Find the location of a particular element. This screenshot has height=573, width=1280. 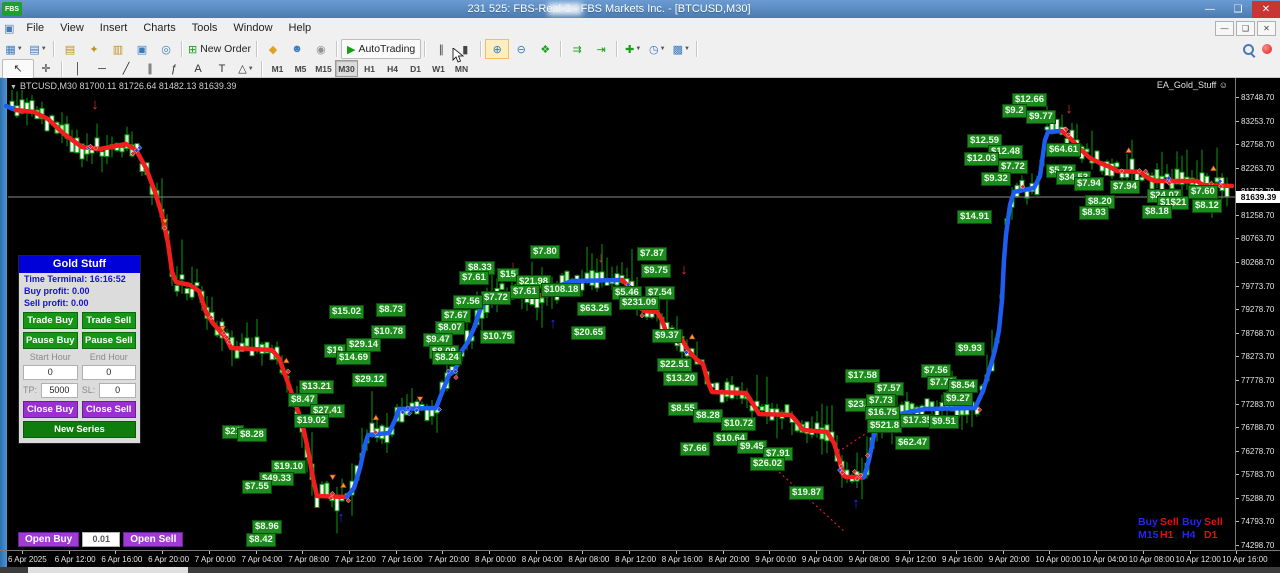

menu-tools: Tools is located at coordinates (205, 28).